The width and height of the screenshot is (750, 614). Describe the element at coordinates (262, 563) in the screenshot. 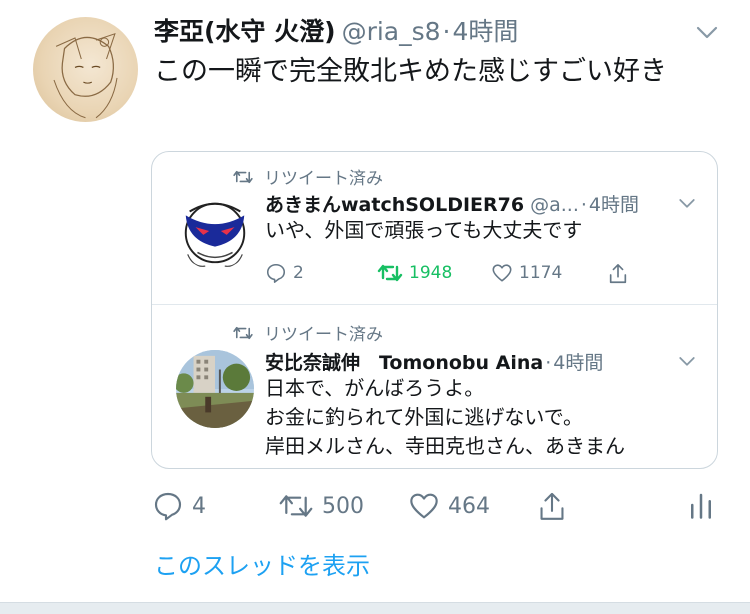

I see `show-thread-link: このスレッドを表示` at that location.